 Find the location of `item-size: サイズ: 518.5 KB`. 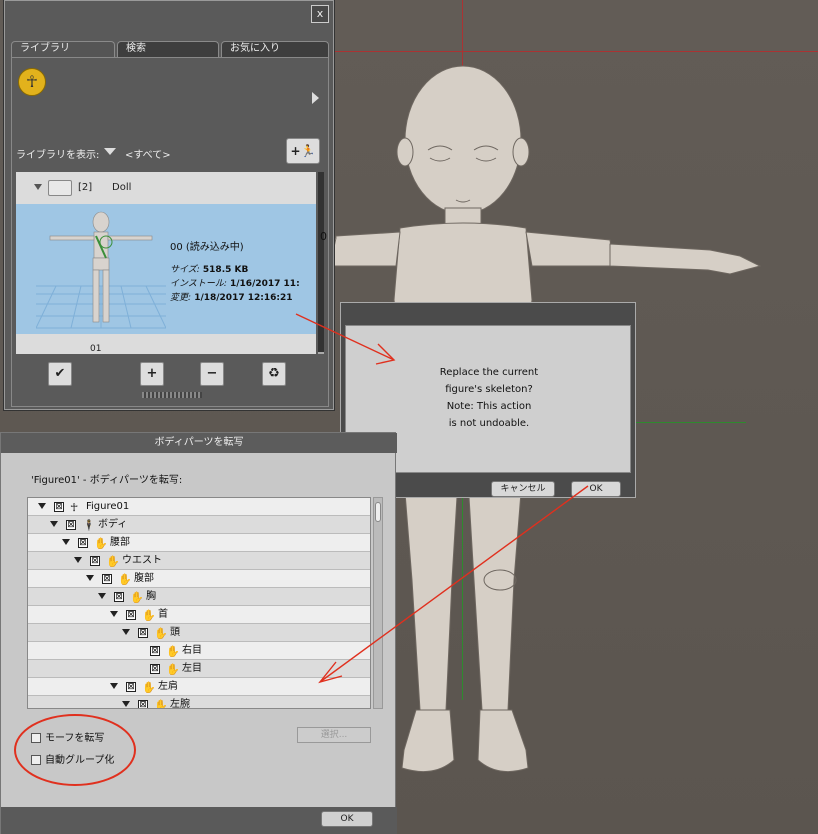

item-size: サイズ: 518.5 KB is located at coordinates (209, 268).